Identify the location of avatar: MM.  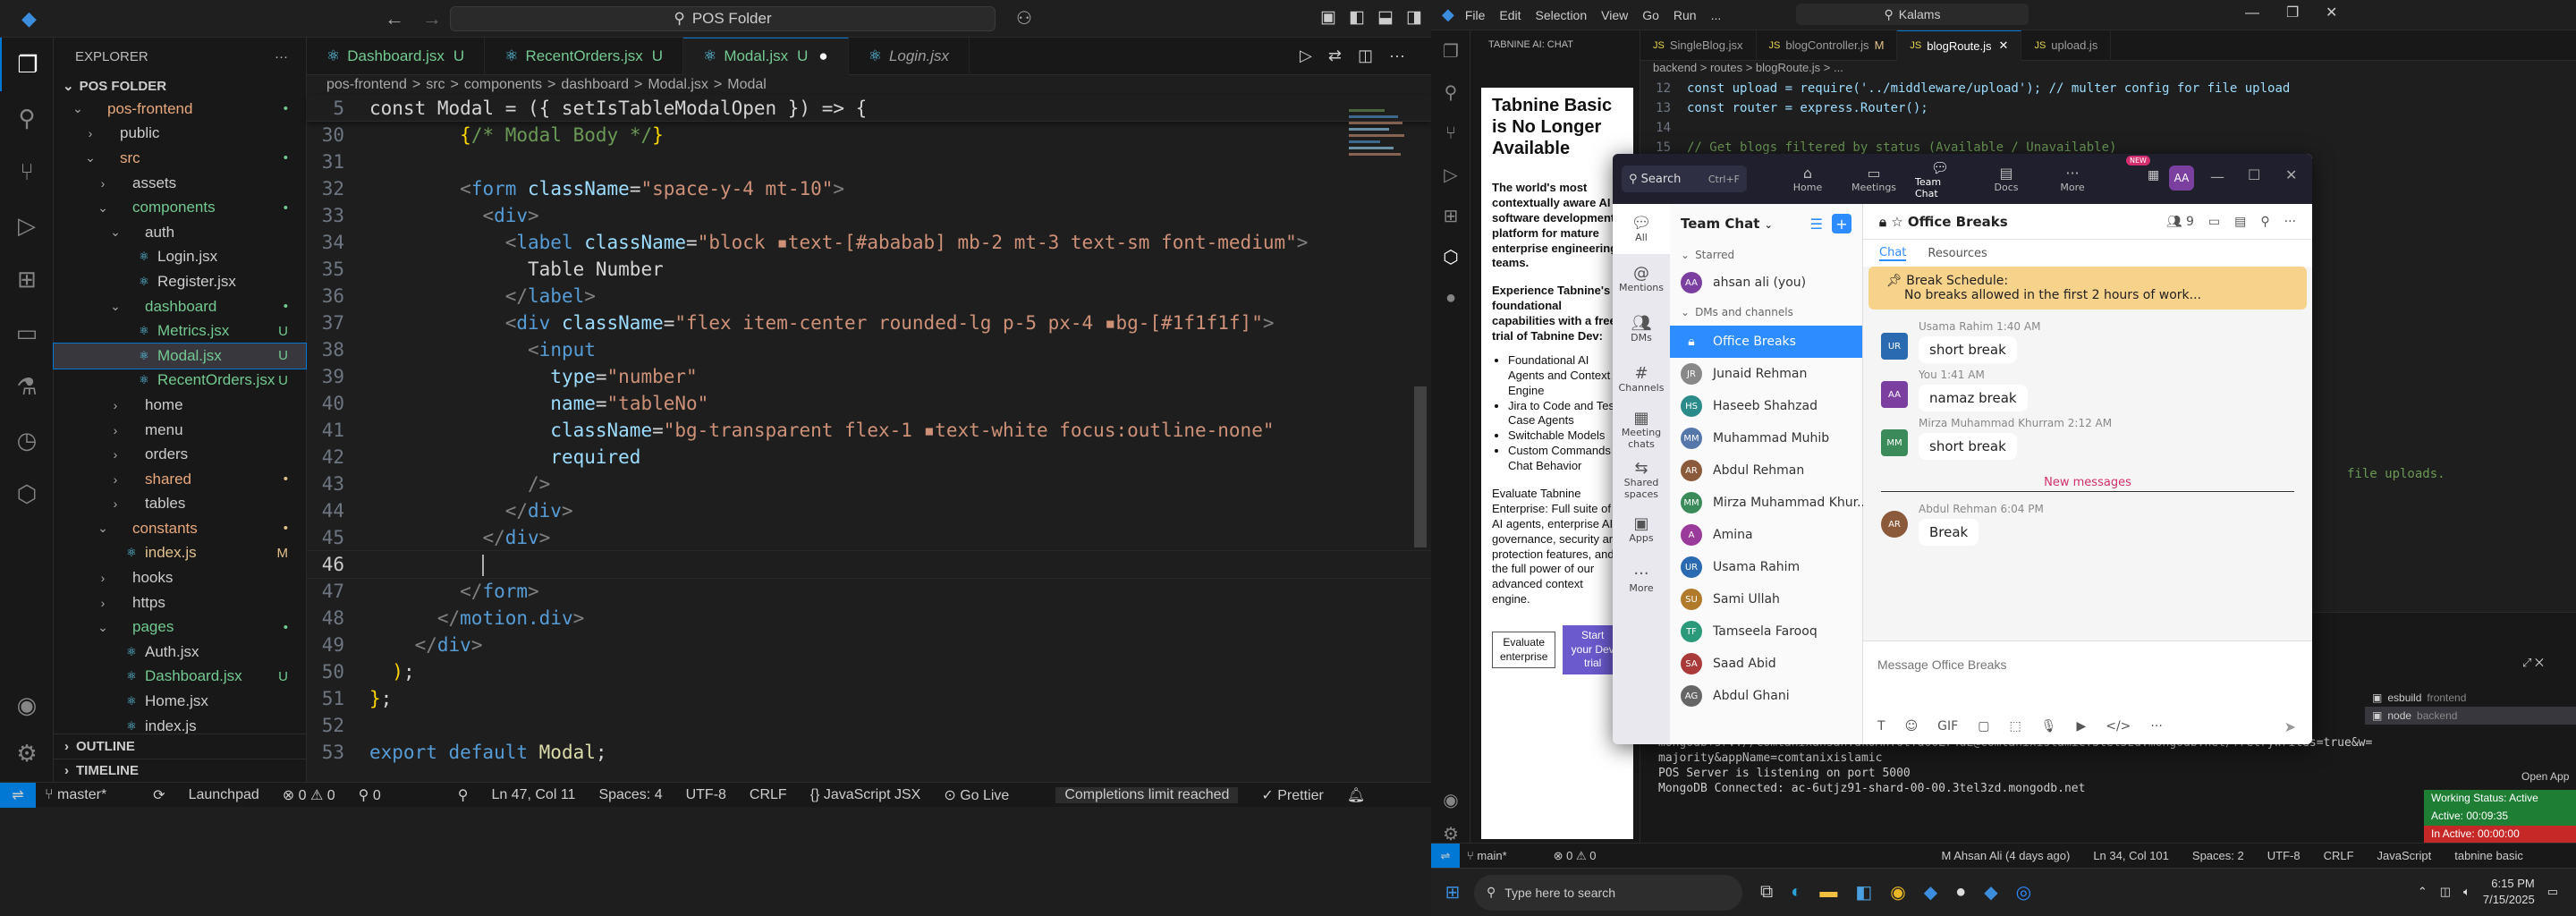
(1894, 442).